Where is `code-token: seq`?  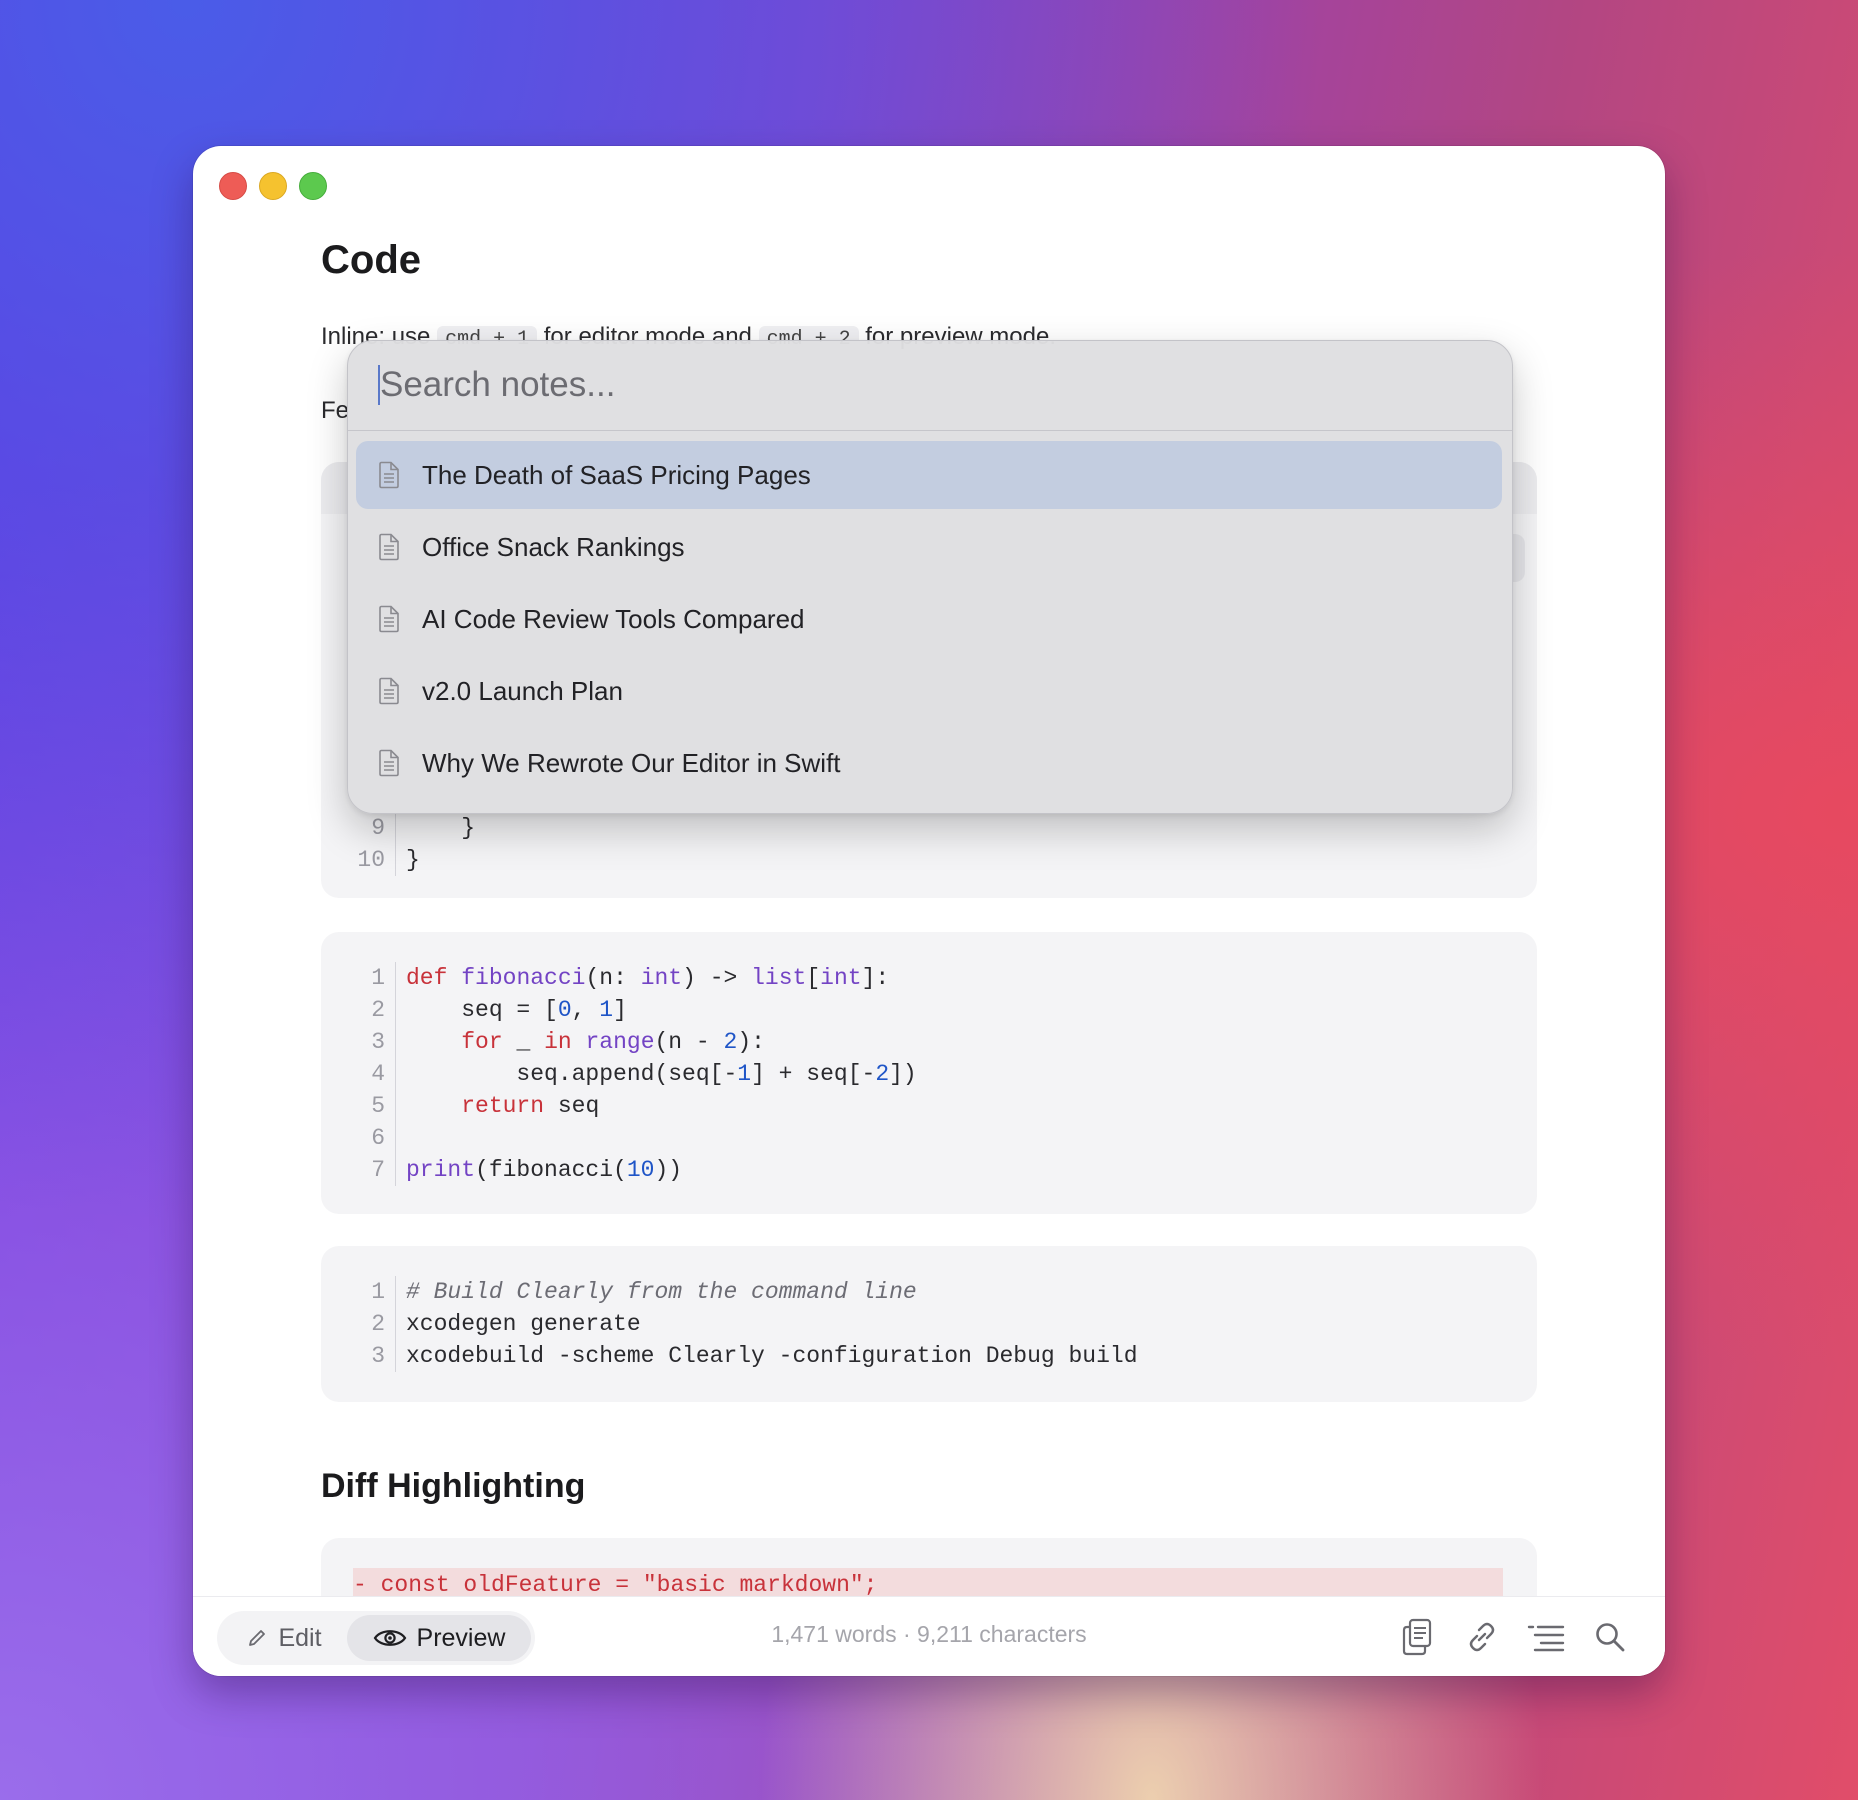 code-token: seq is located at coordinates (572, 1106).